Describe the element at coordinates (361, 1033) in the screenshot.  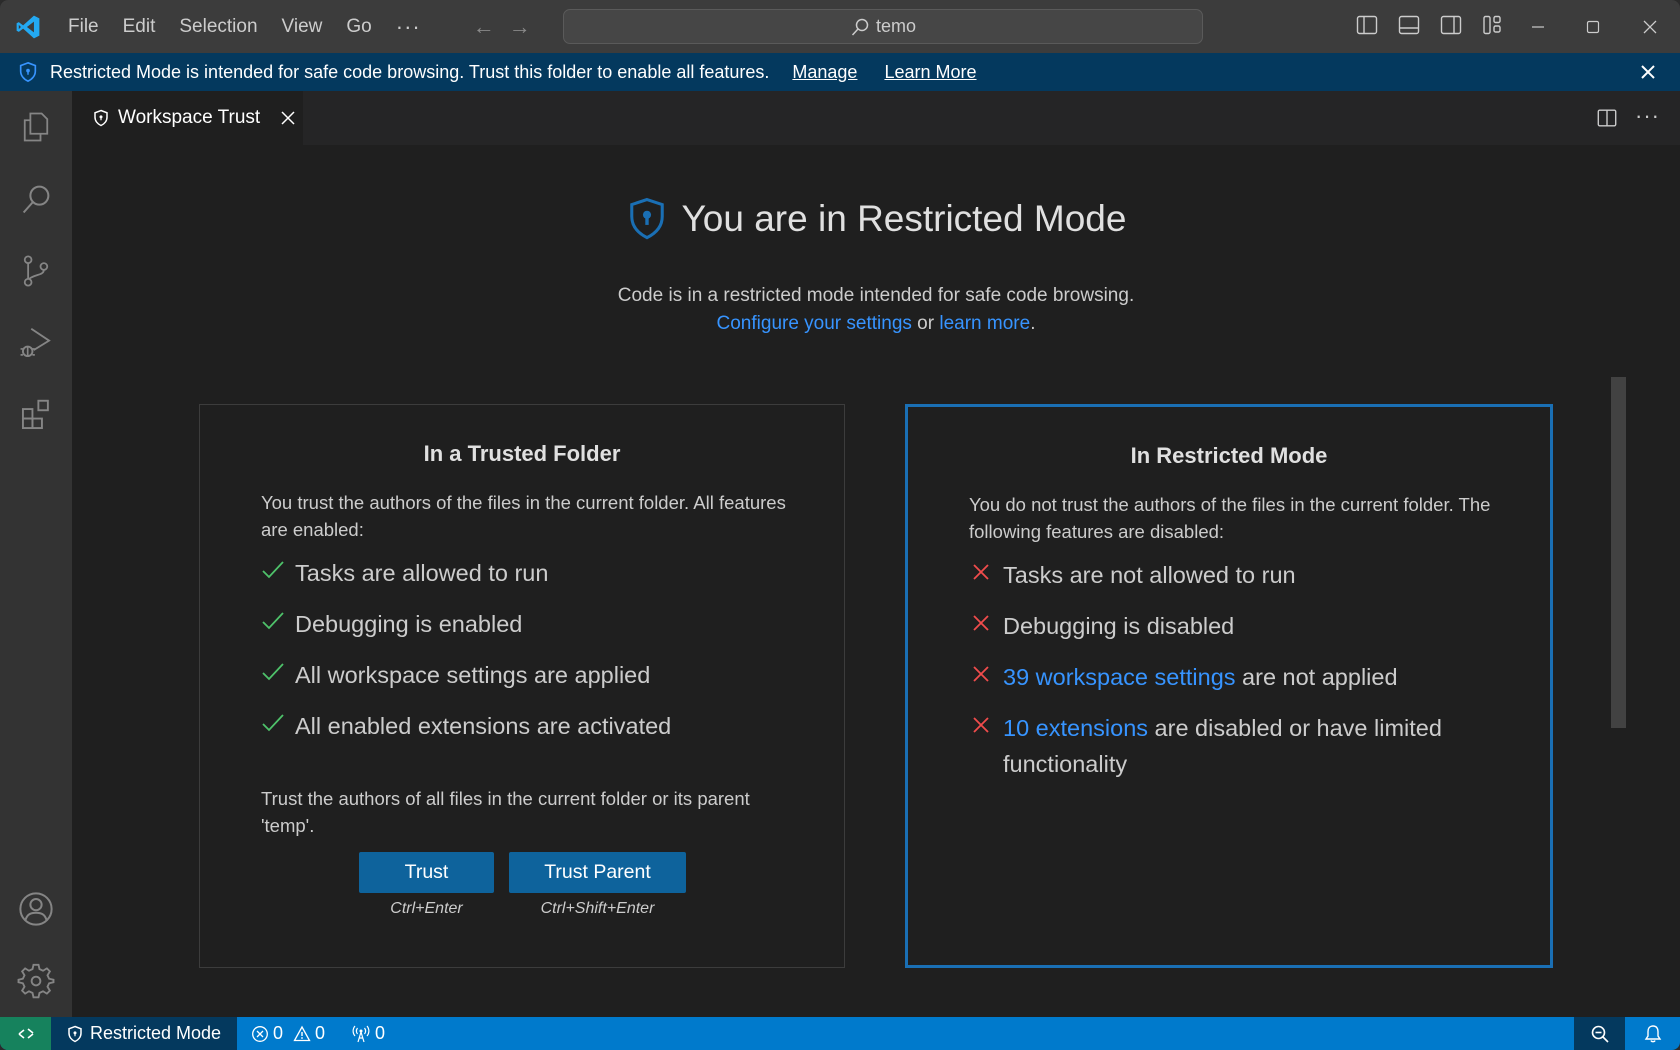
I see `broadcast-icon` at that location.